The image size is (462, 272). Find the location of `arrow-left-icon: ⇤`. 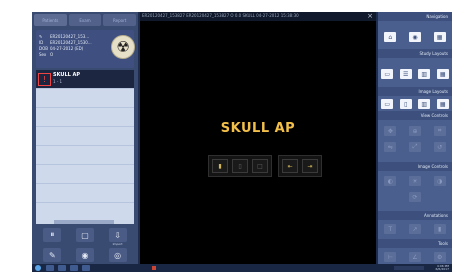

arrow-left-icon: ⇤ is located at coordinates (290, 166).